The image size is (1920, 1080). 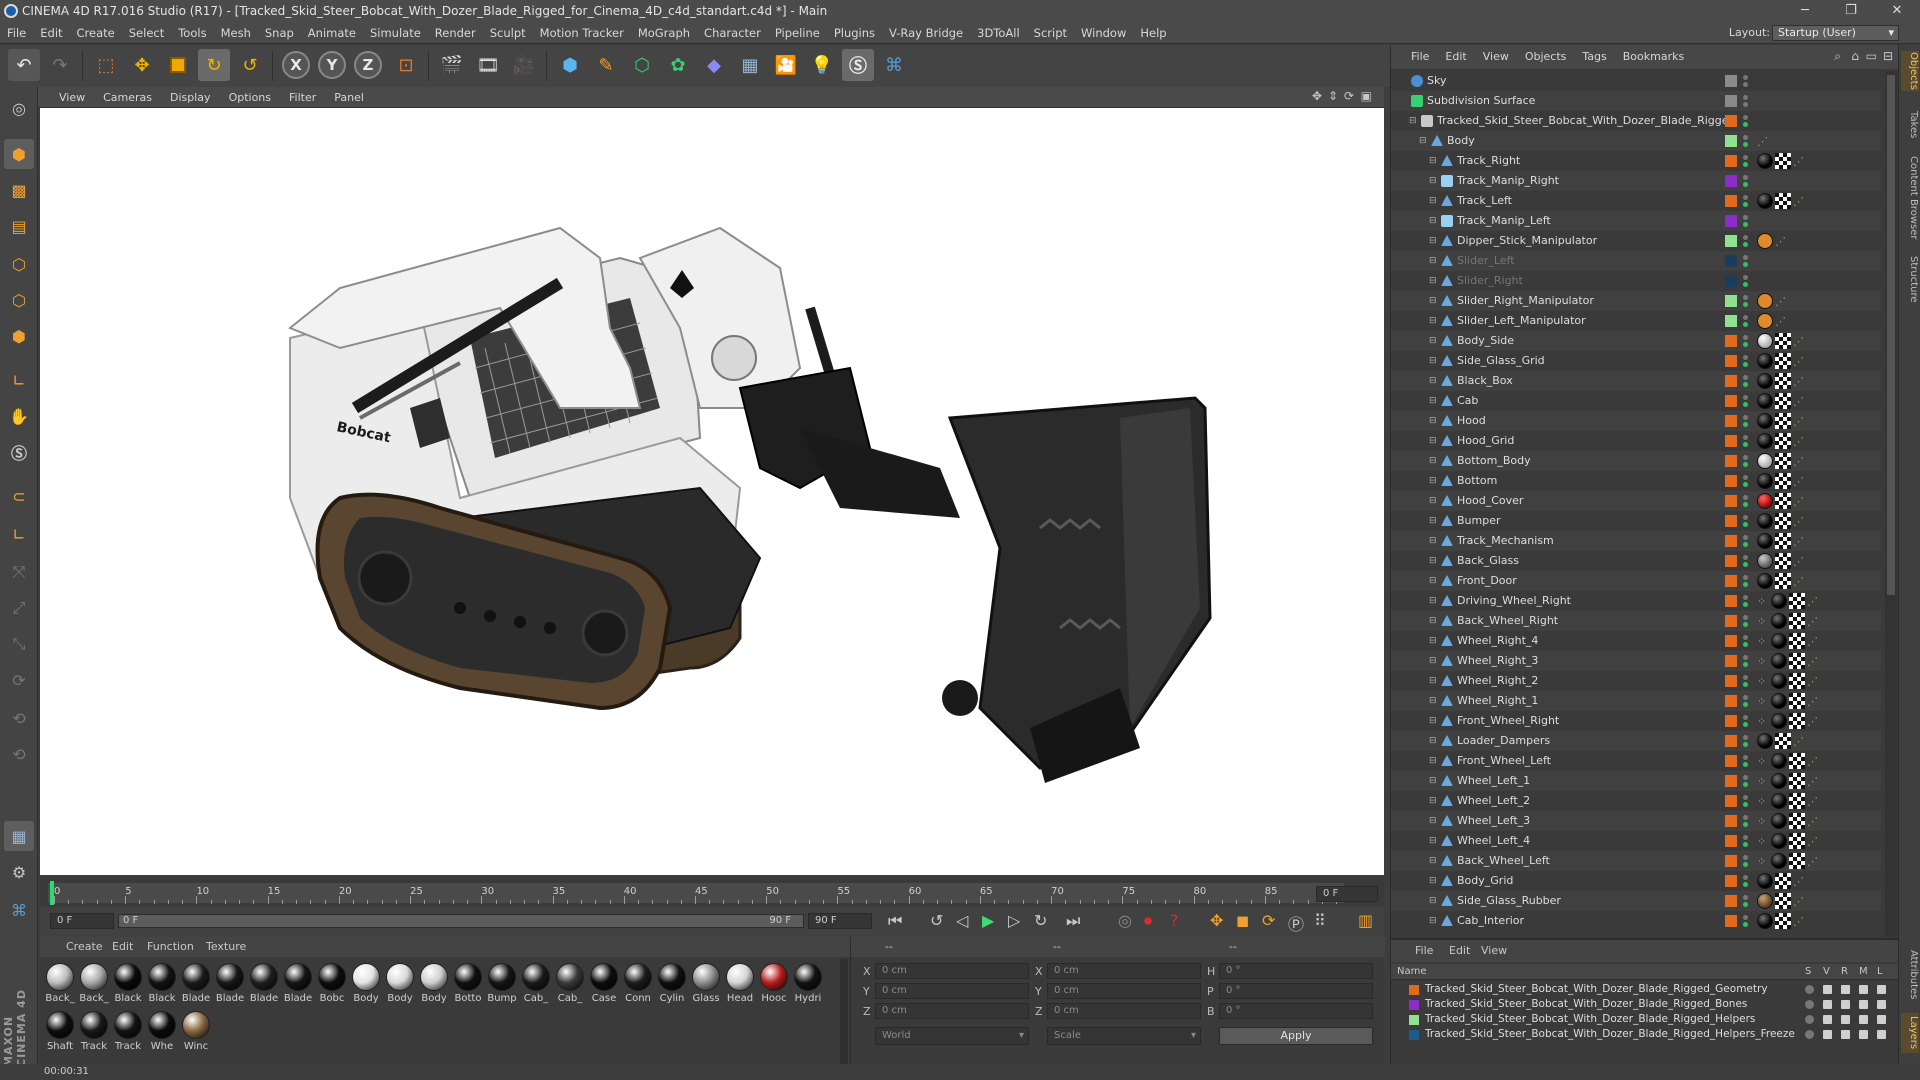 What do you see at coordinates (19, 190) in the screenshot?
I see `texture-mode-button: ▩` at bounding box center [19, 190].